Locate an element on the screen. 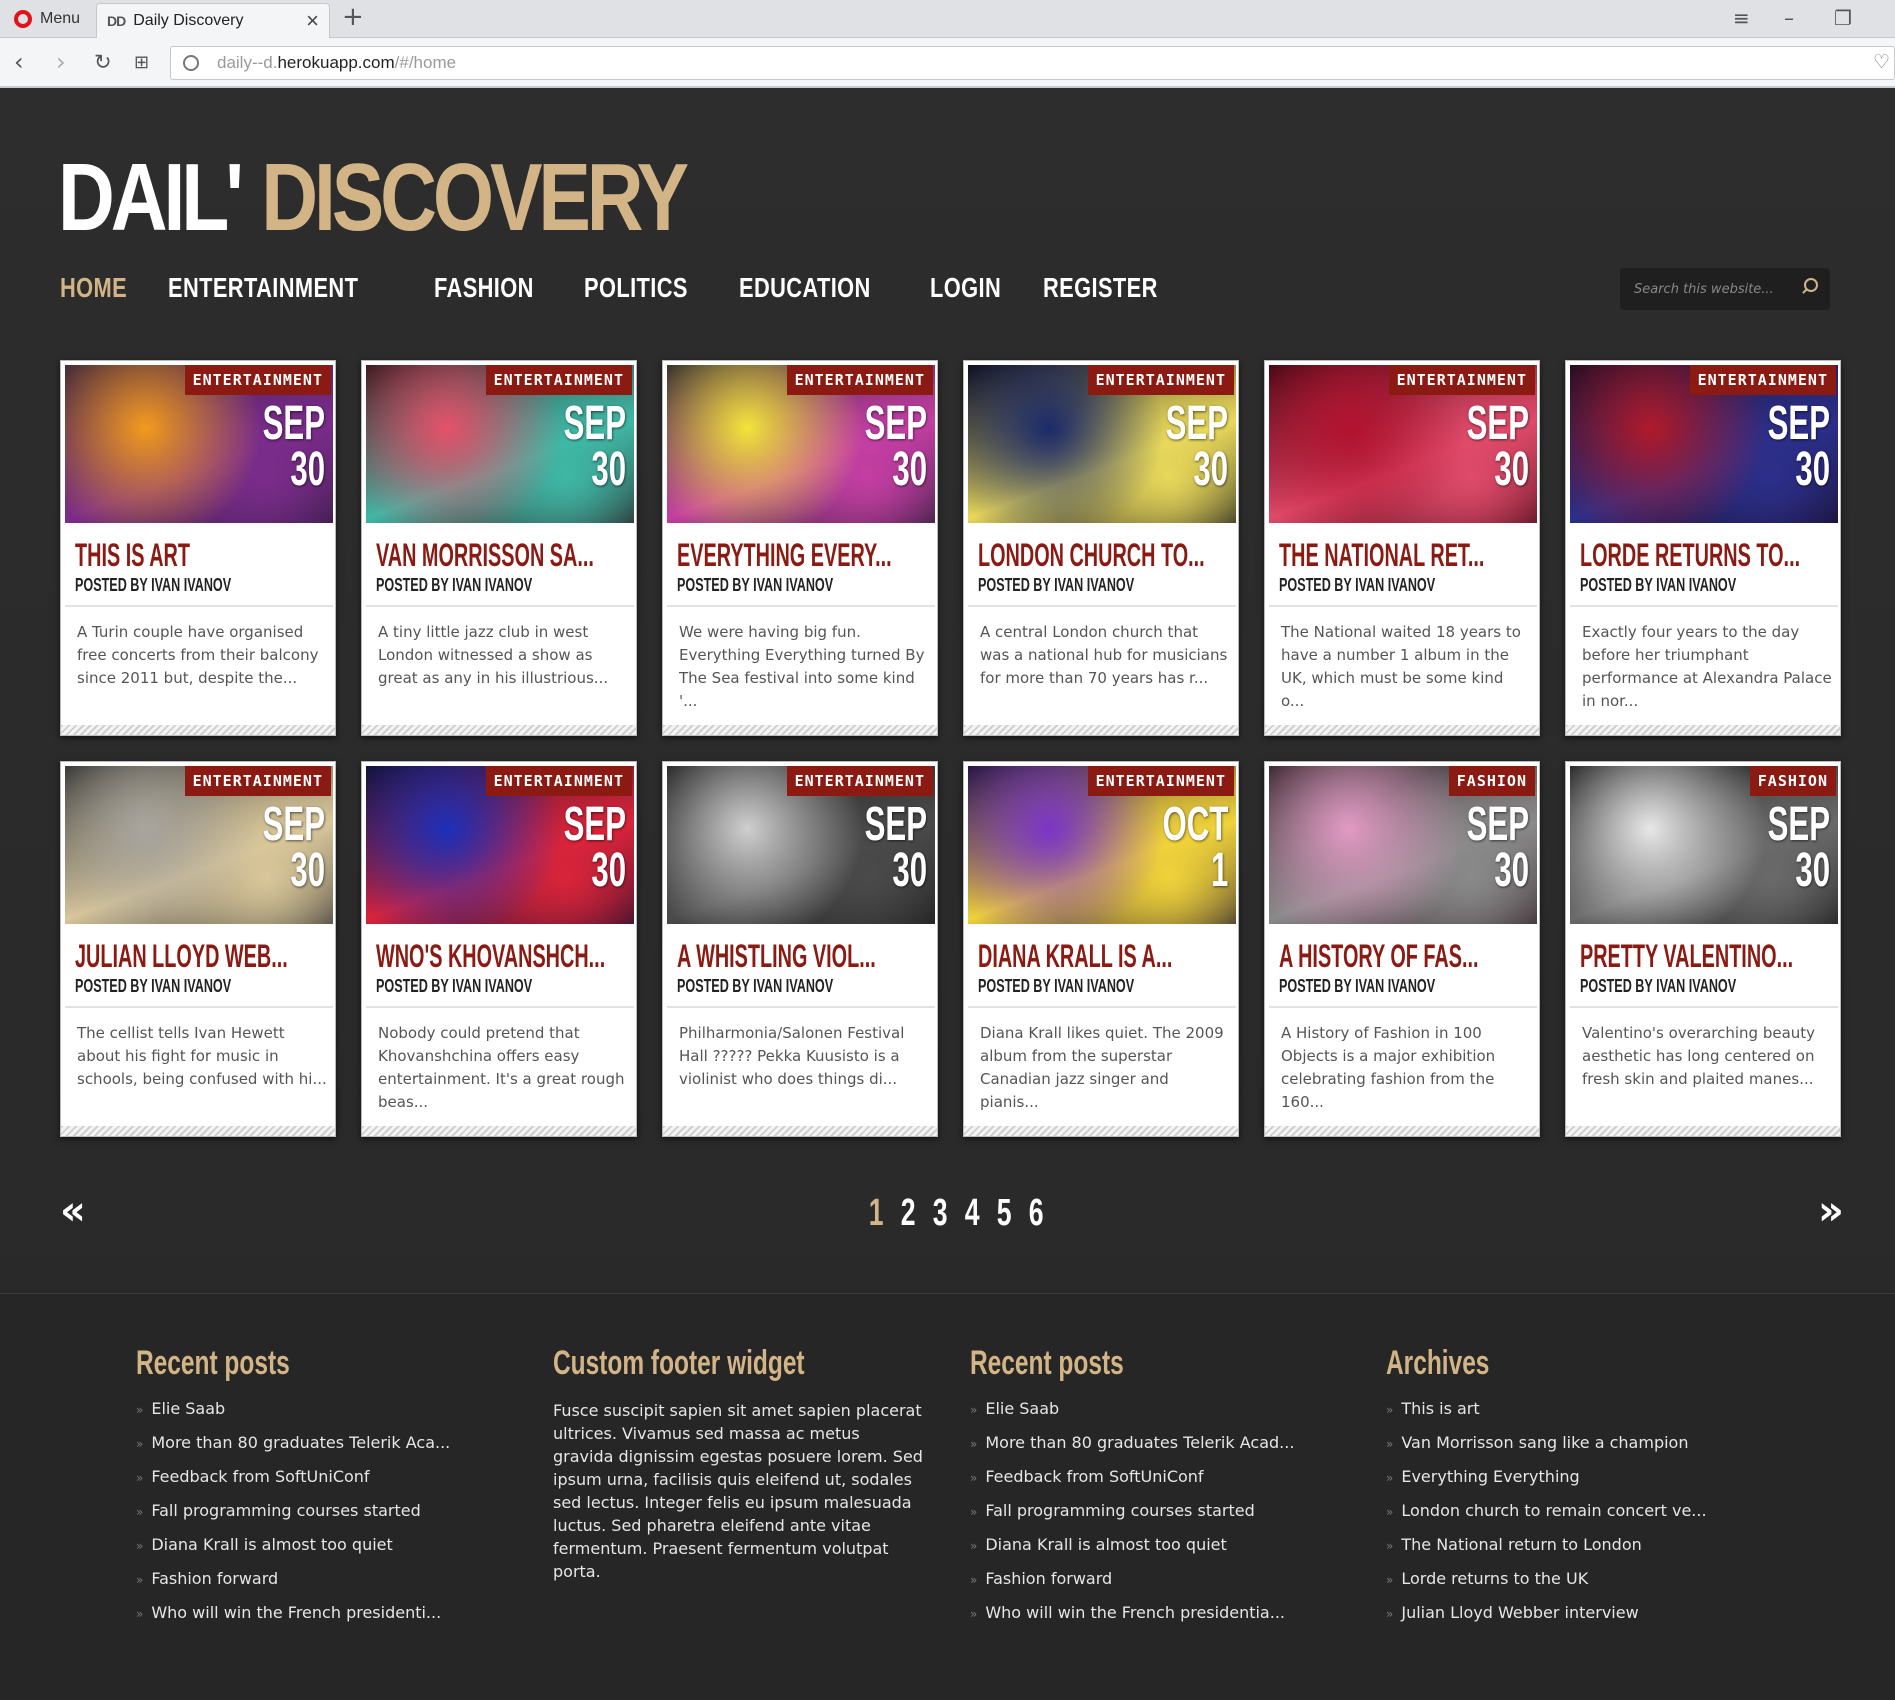  nav-login: LOGIN is located at coordinates (965, 288).